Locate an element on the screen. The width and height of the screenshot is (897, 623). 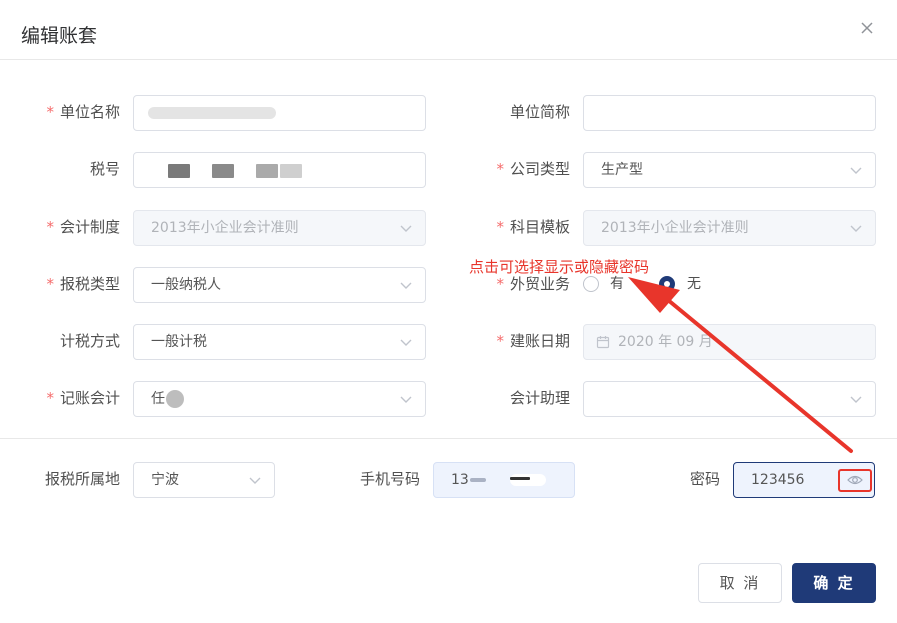
annotation-arrow is located at coordinates (740, 365).